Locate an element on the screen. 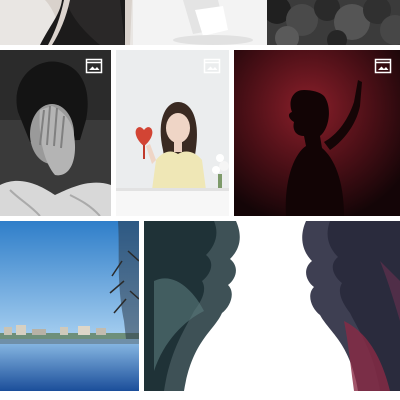 This screenshot has width=400, height=400. photo-woman-black-top is located at coordinates (66, 22).